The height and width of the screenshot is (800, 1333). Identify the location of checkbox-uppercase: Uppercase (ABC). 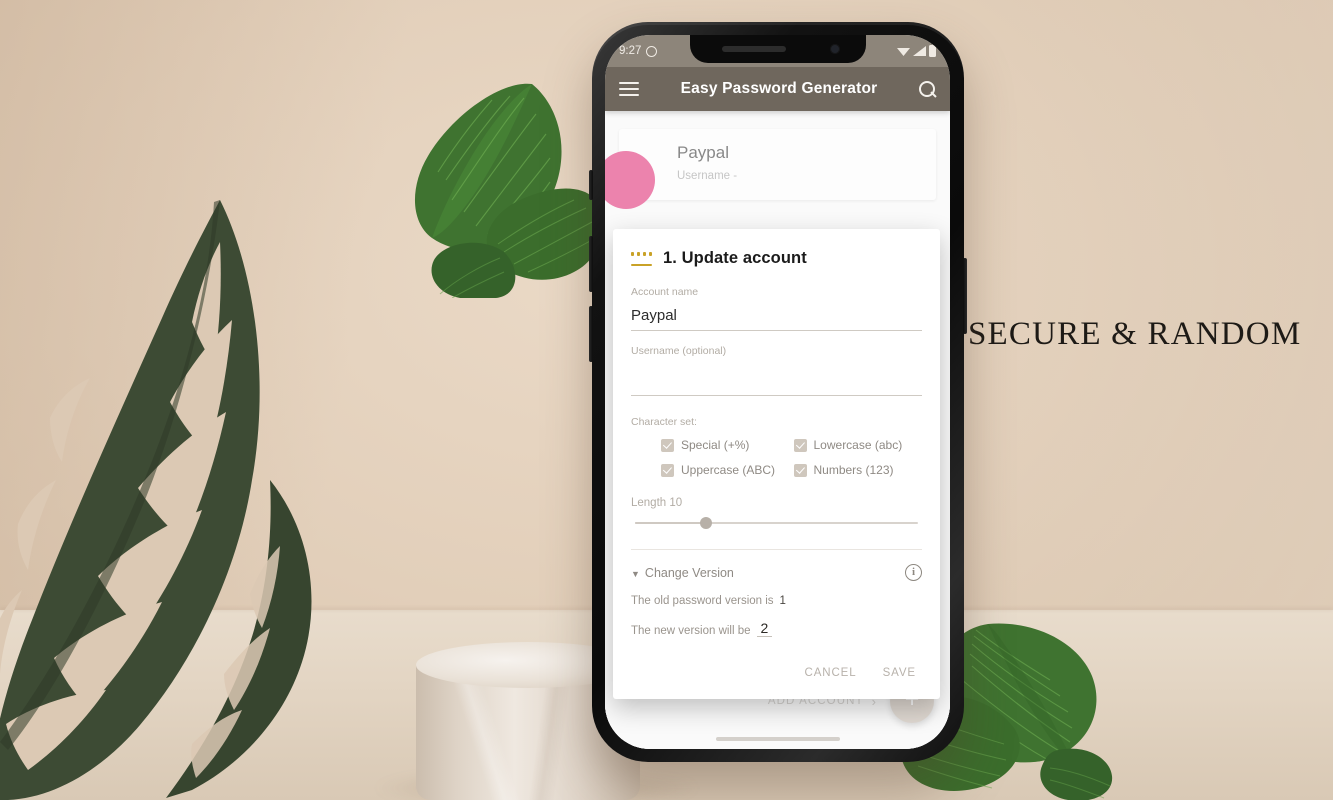
(725, 470).